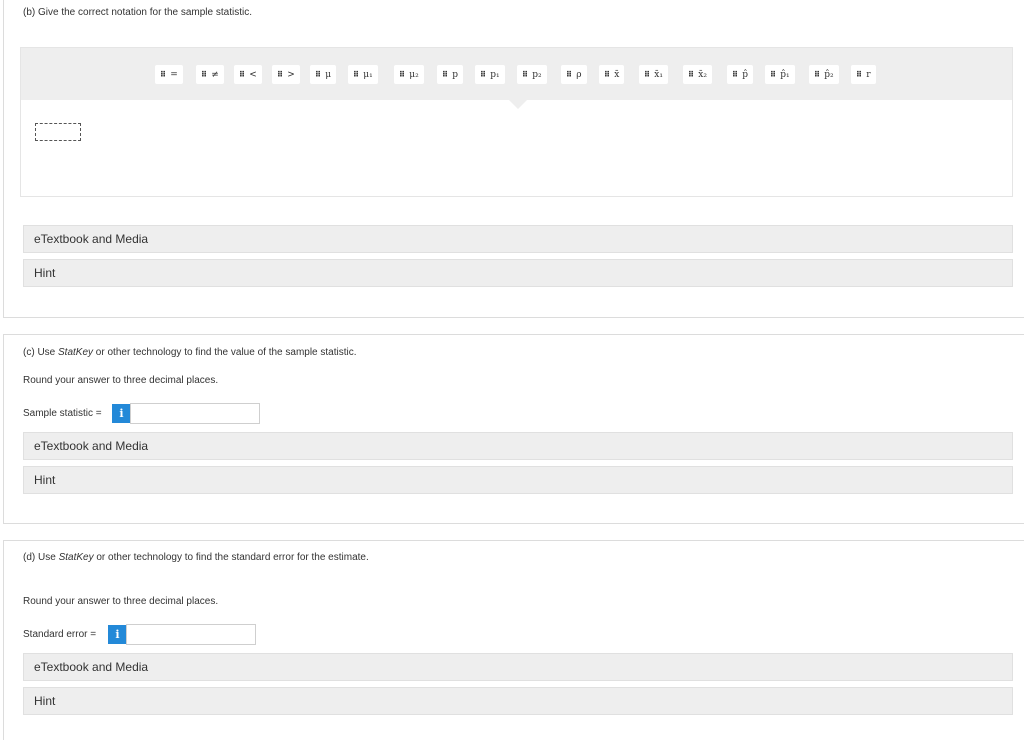 The image size is (1024, 740). What do you see at coordinates (195, 413) in the screenshot?
I see `sample-statistic-input` at bounding box center [195, 413].